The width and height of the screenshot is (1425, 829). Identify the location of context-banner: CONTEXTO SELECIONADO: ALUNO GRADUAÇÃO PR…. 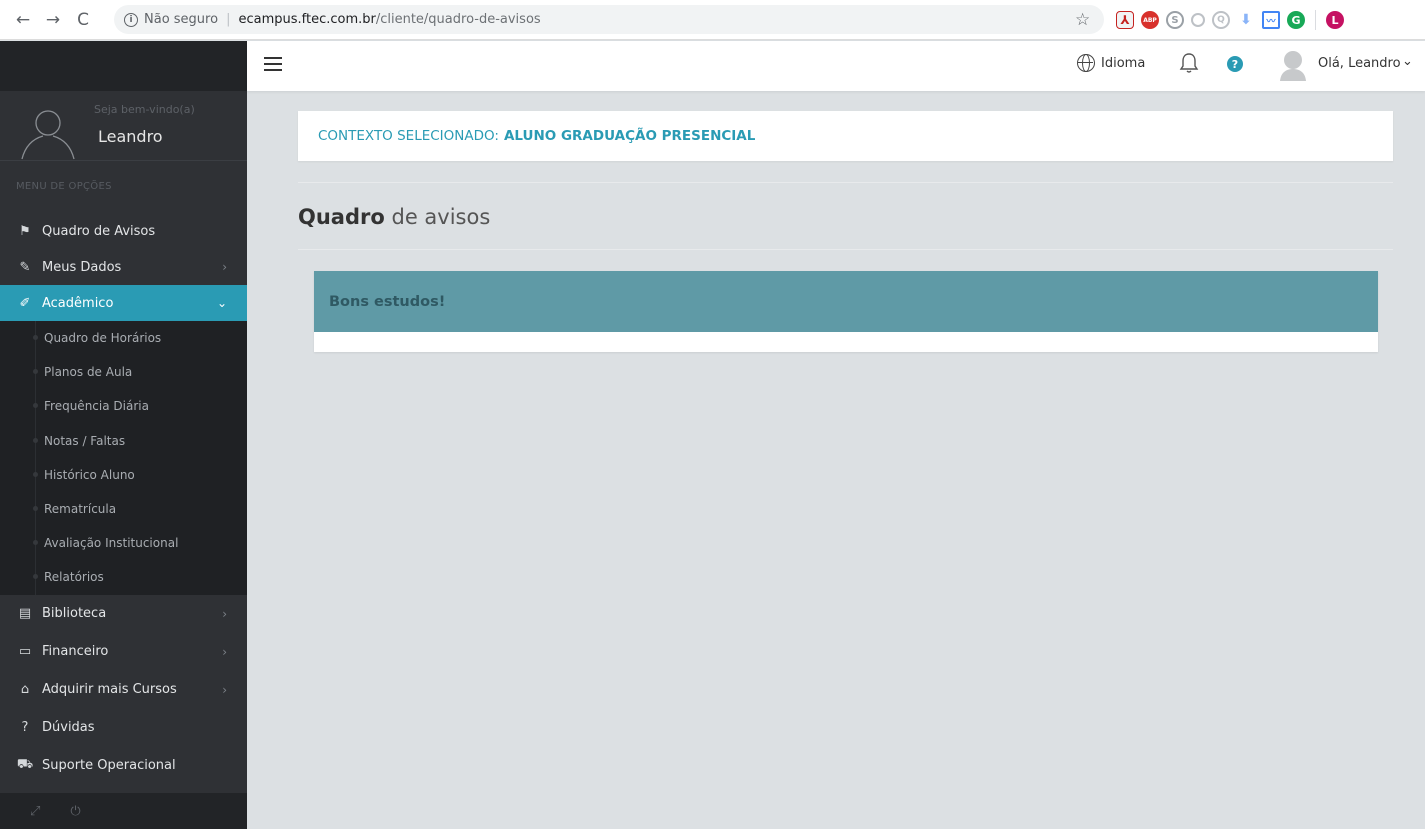
(845, 136).